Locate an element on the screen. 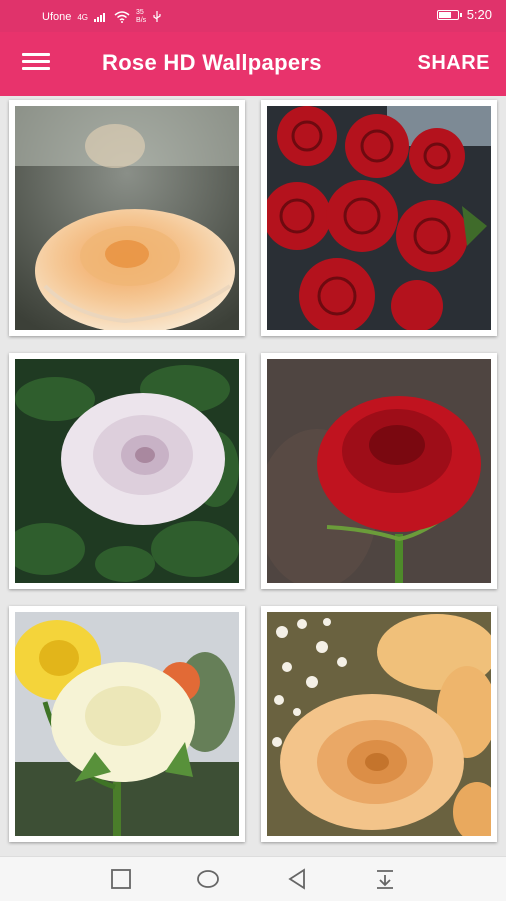 Image resolution: width=506 pixels, height=901 pixels. triangle-back-icon is located at coordinates (297, 879).